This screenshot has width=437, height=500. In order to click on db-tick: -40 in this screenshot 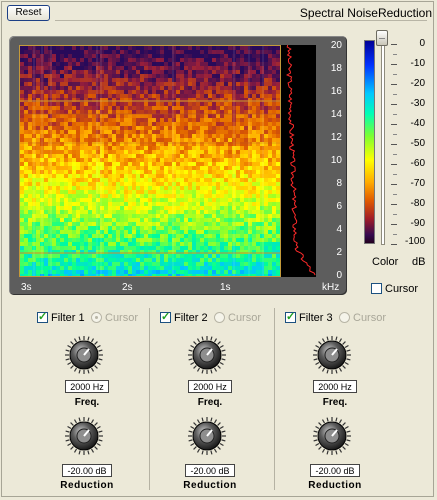, I will do `click(417, 123)`.